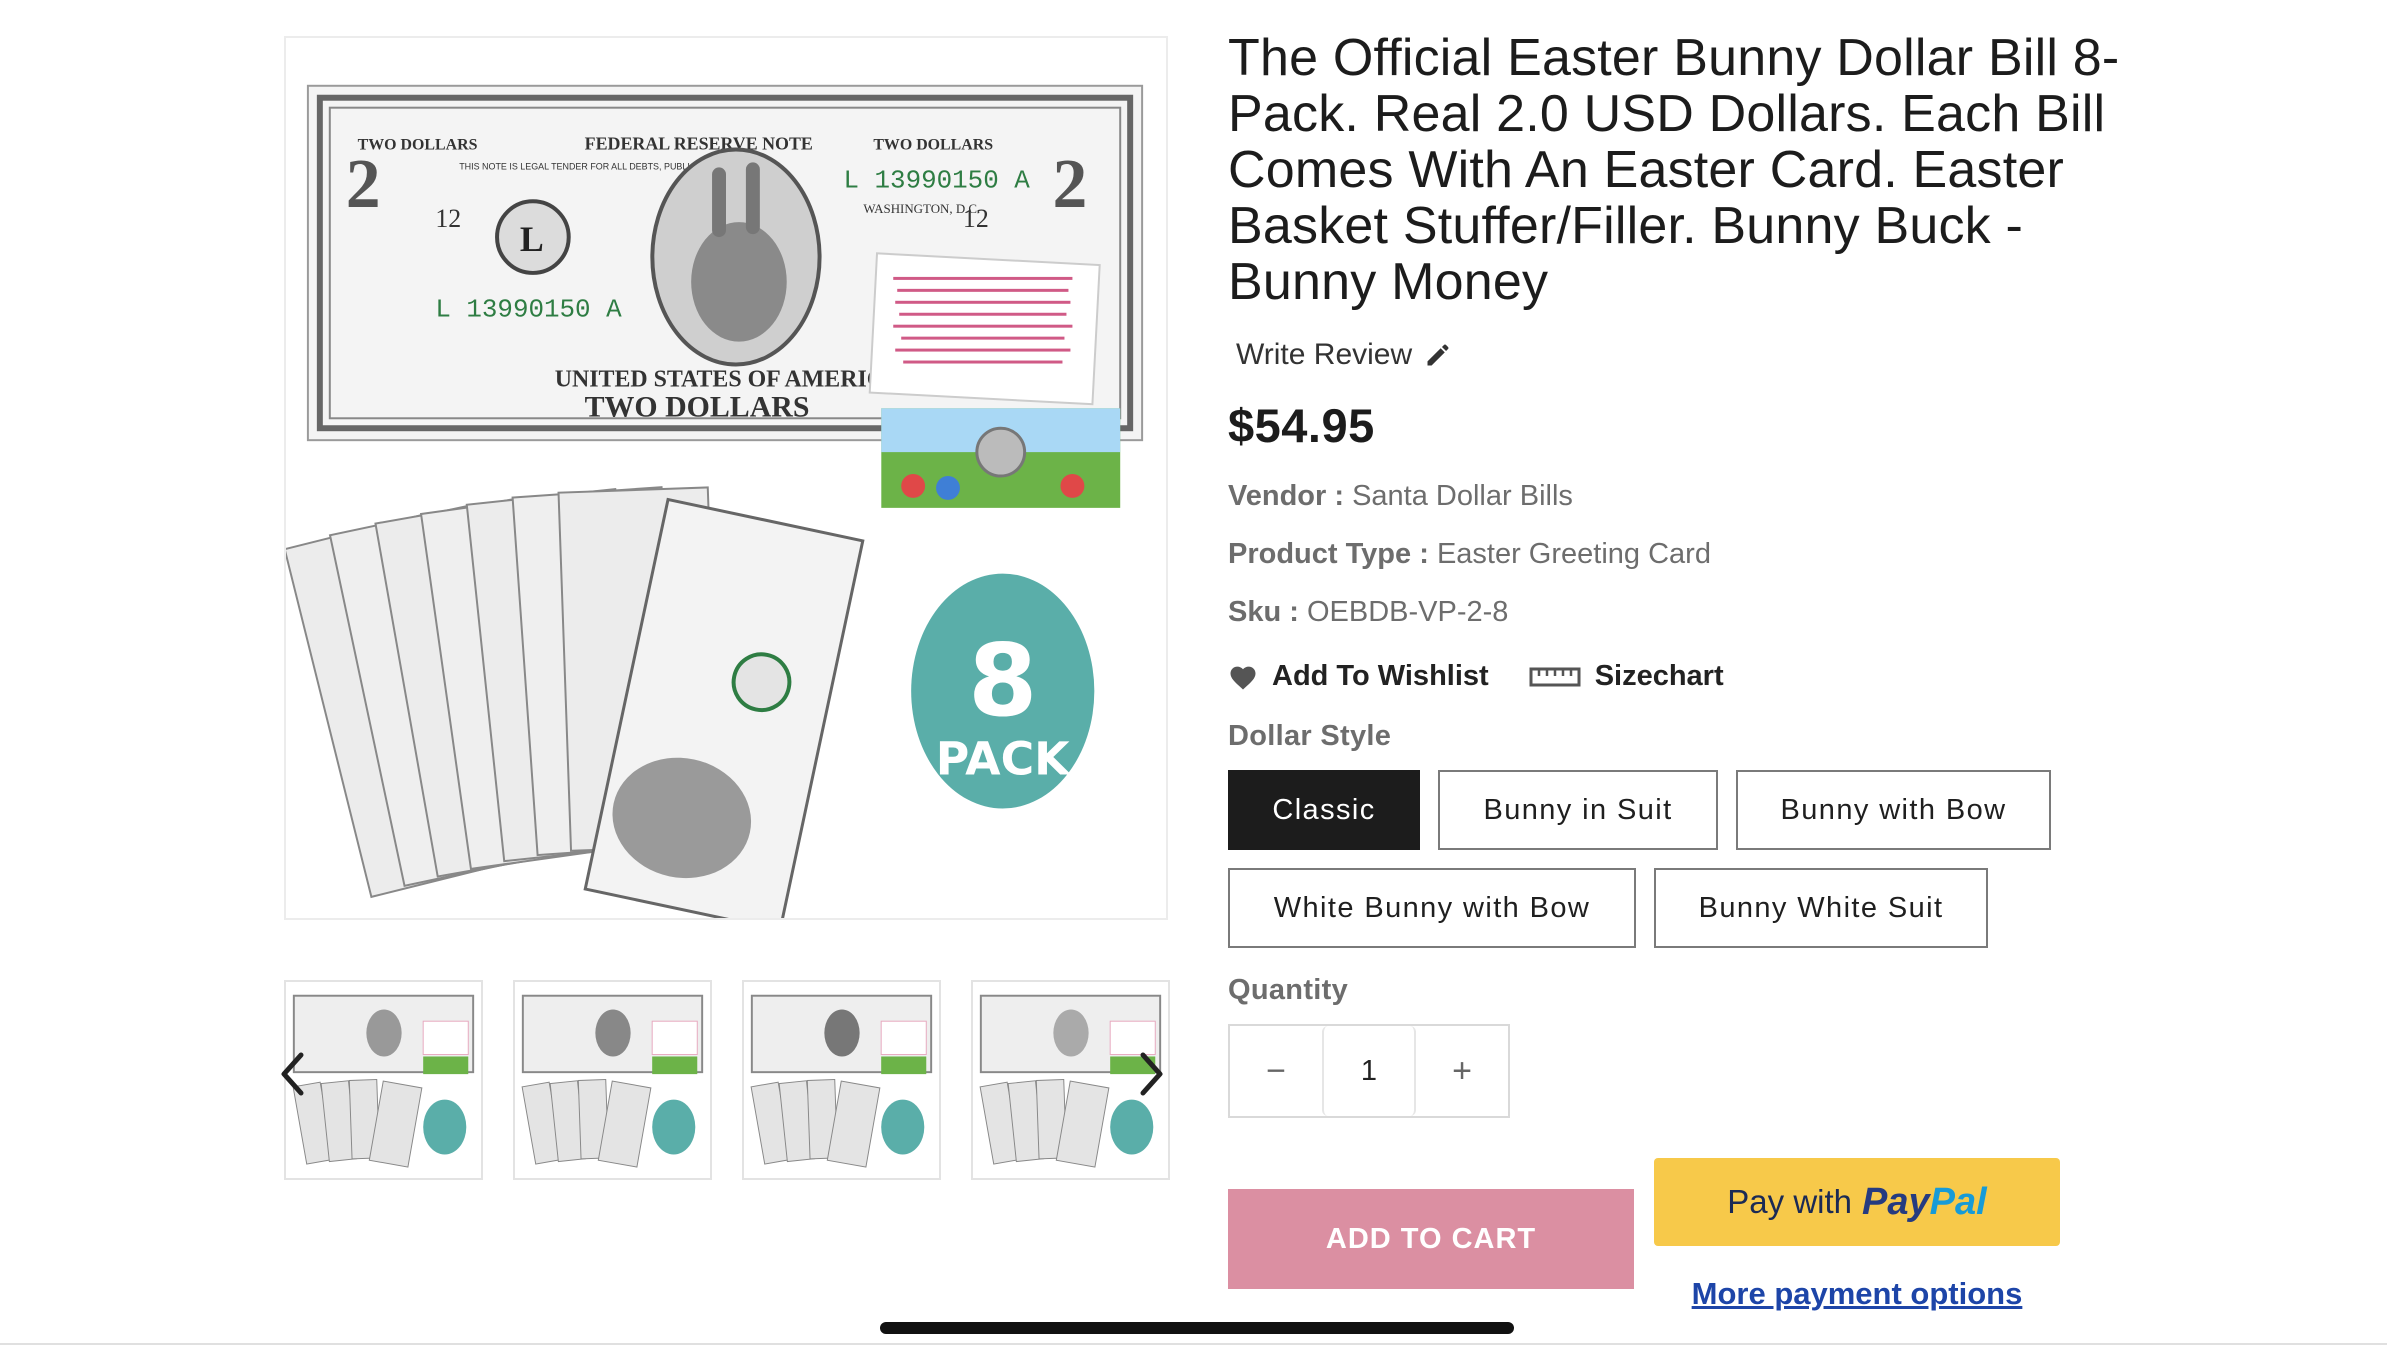 The width and height of the screenshot is (2387, 1346). I want to click on add-to-wishlist-button: Add To Wishlist, so click(1358, 676).